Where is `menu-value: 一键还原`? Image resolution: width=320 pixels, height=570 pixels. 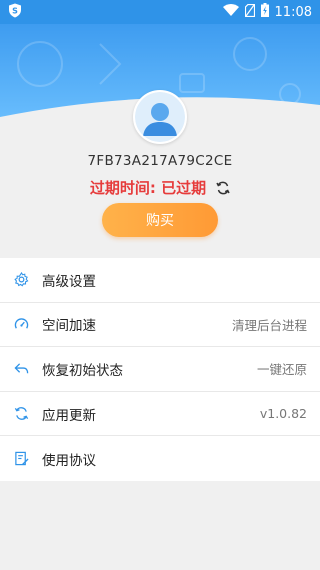 menu-value: 一键还原 is located at coordinates (281, 370).